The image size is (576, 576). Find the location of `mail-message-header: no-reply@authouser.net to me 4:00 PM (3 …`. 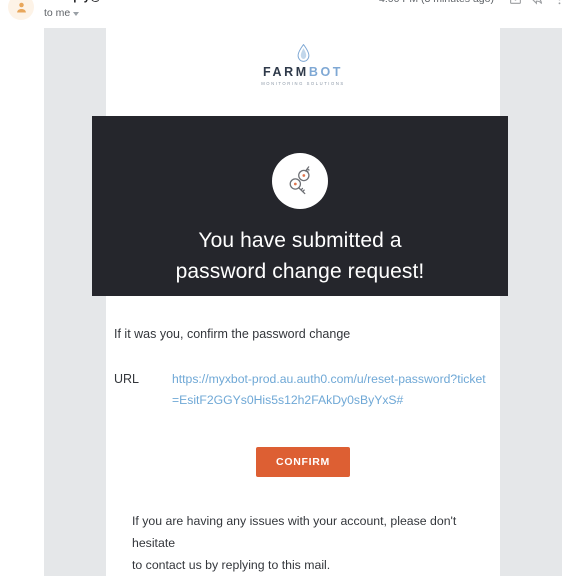

mail-message-header: no-reply@authouser.net to me 4:00 PM (3 … is located at coordinates (288, 14).